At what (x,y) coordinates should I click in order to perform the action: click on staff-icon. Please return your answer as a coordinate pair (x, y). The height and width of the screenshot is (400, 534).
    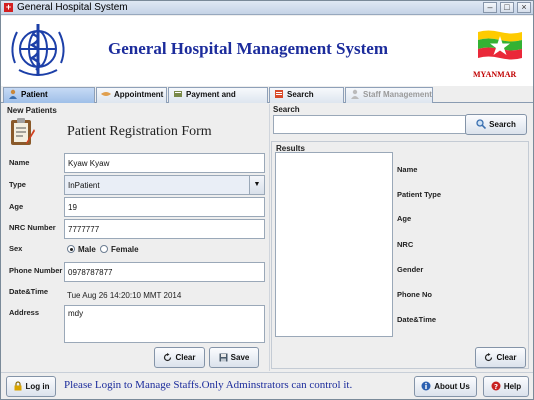
    Looking at the image, I should click on (355, 94).